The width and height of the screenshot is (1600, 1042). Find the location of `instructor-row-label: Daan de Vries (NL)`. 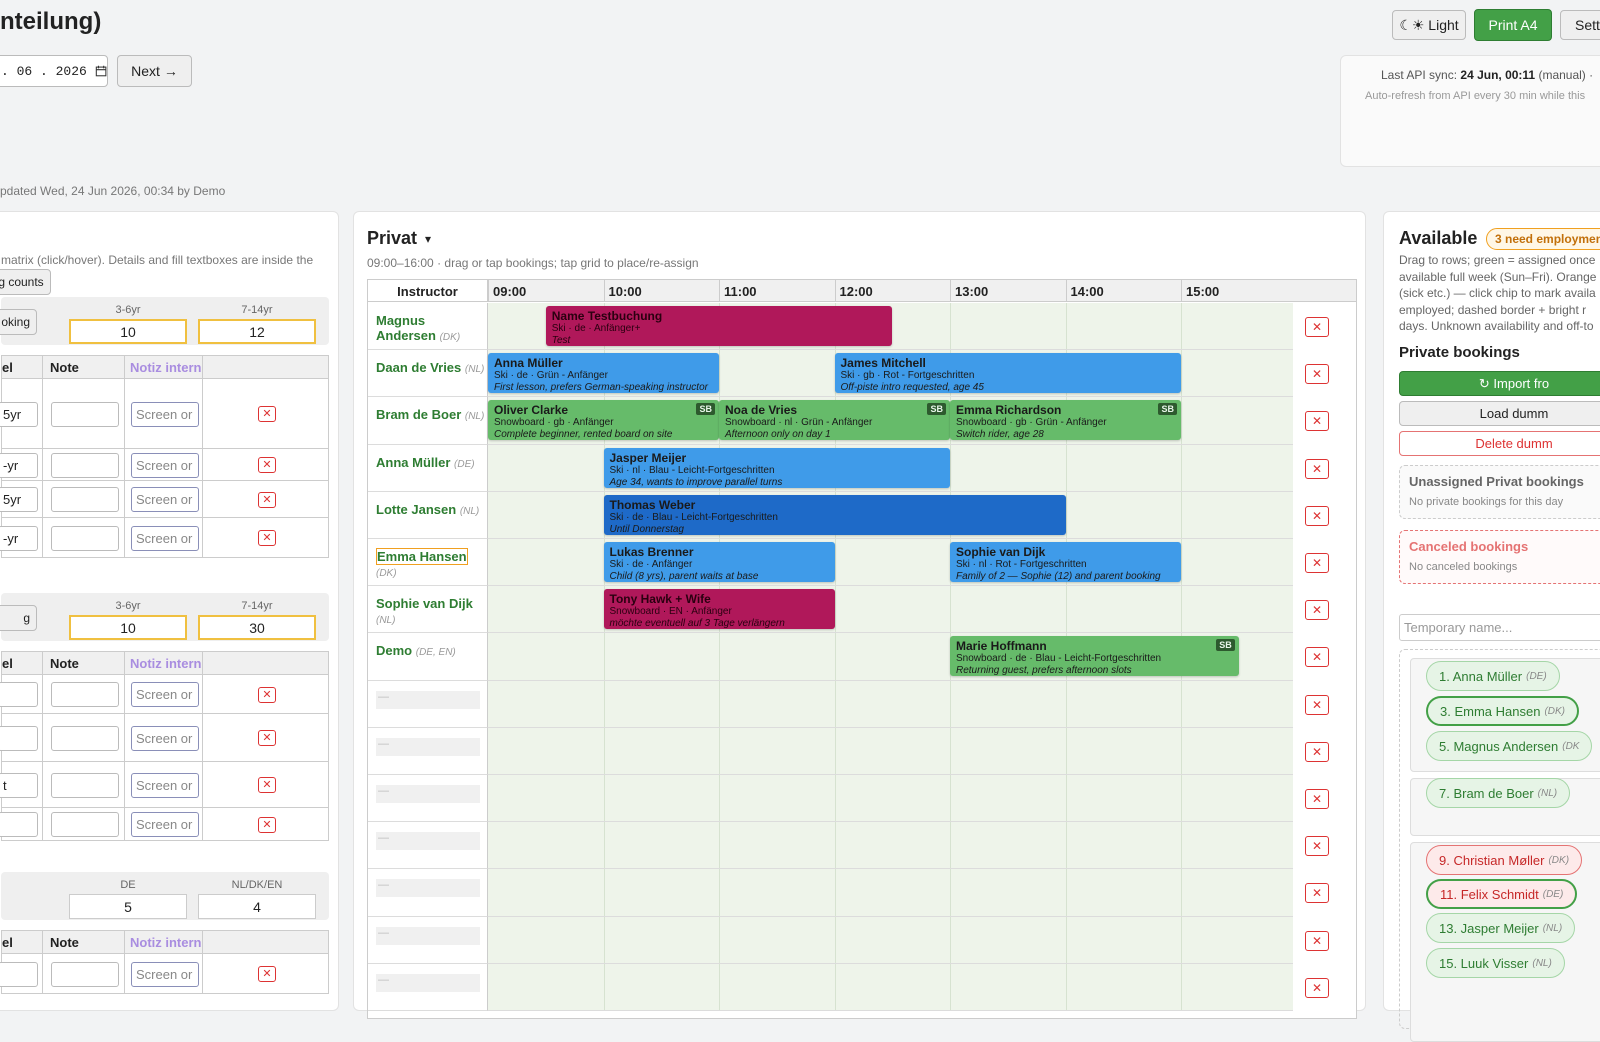

instructor-row-label: Daan de Vries (NL) is located at coordinates (428, 374).